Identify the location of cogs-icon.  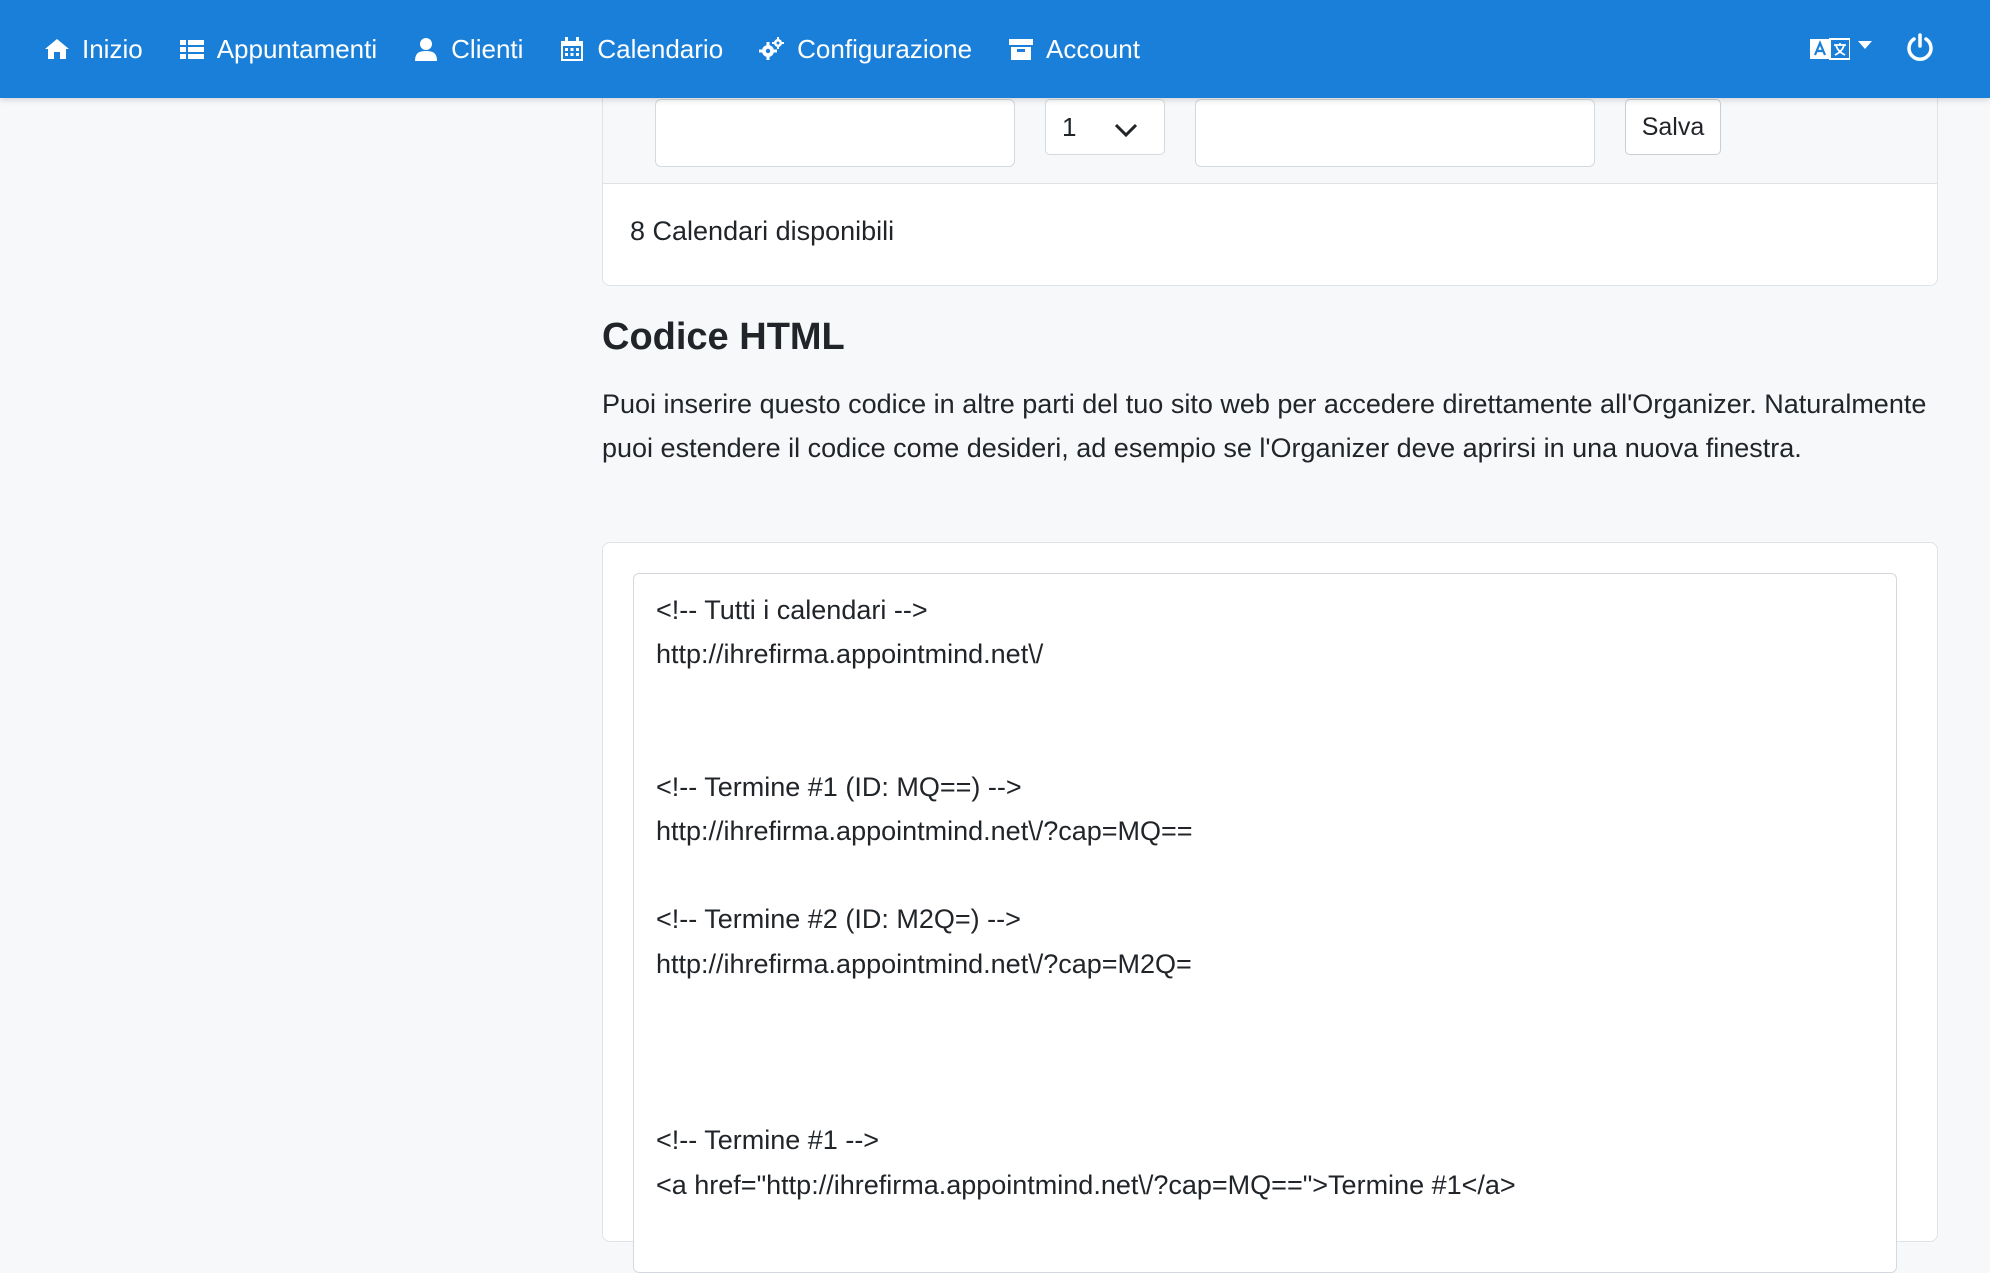
(772, 48).